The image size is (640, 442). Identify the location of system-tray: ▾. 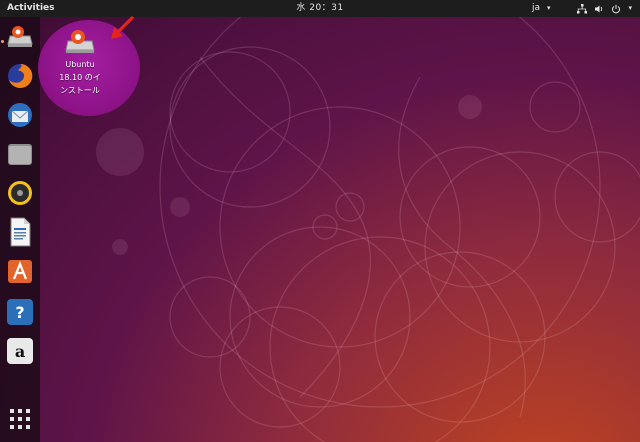
(604, 8).